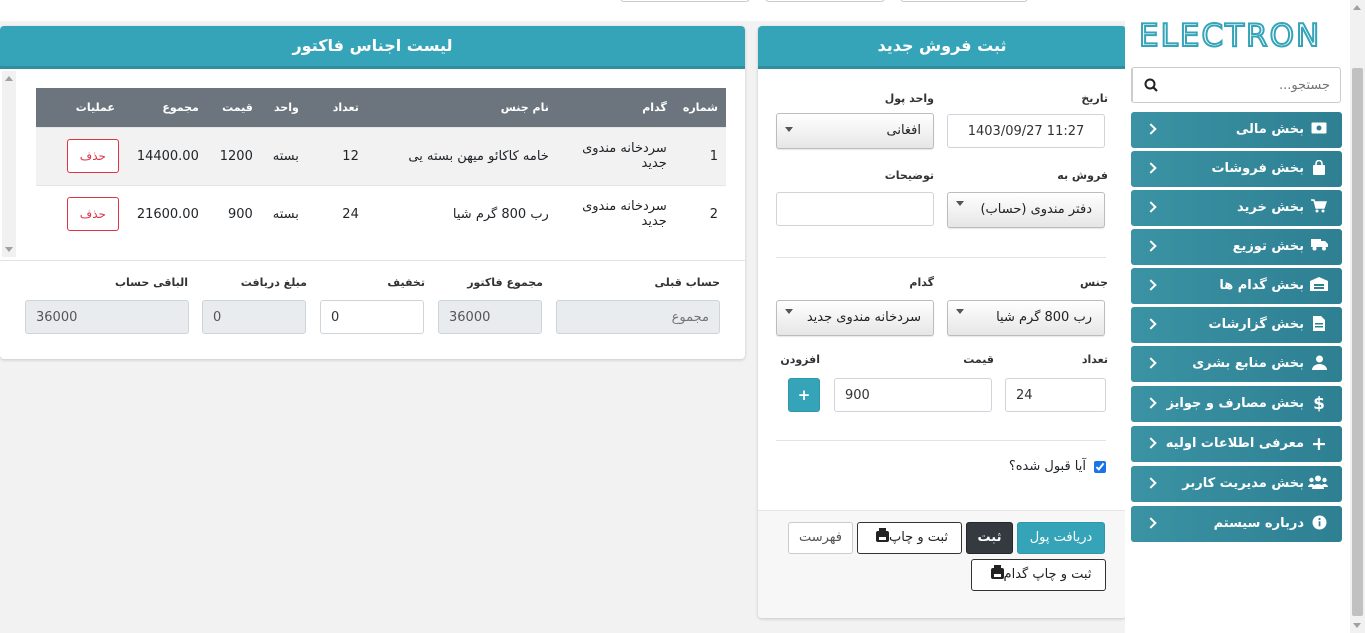  Describe the element at coordinates (789, 129) in the screenshot. I see `chevron-down-icon` at that location.